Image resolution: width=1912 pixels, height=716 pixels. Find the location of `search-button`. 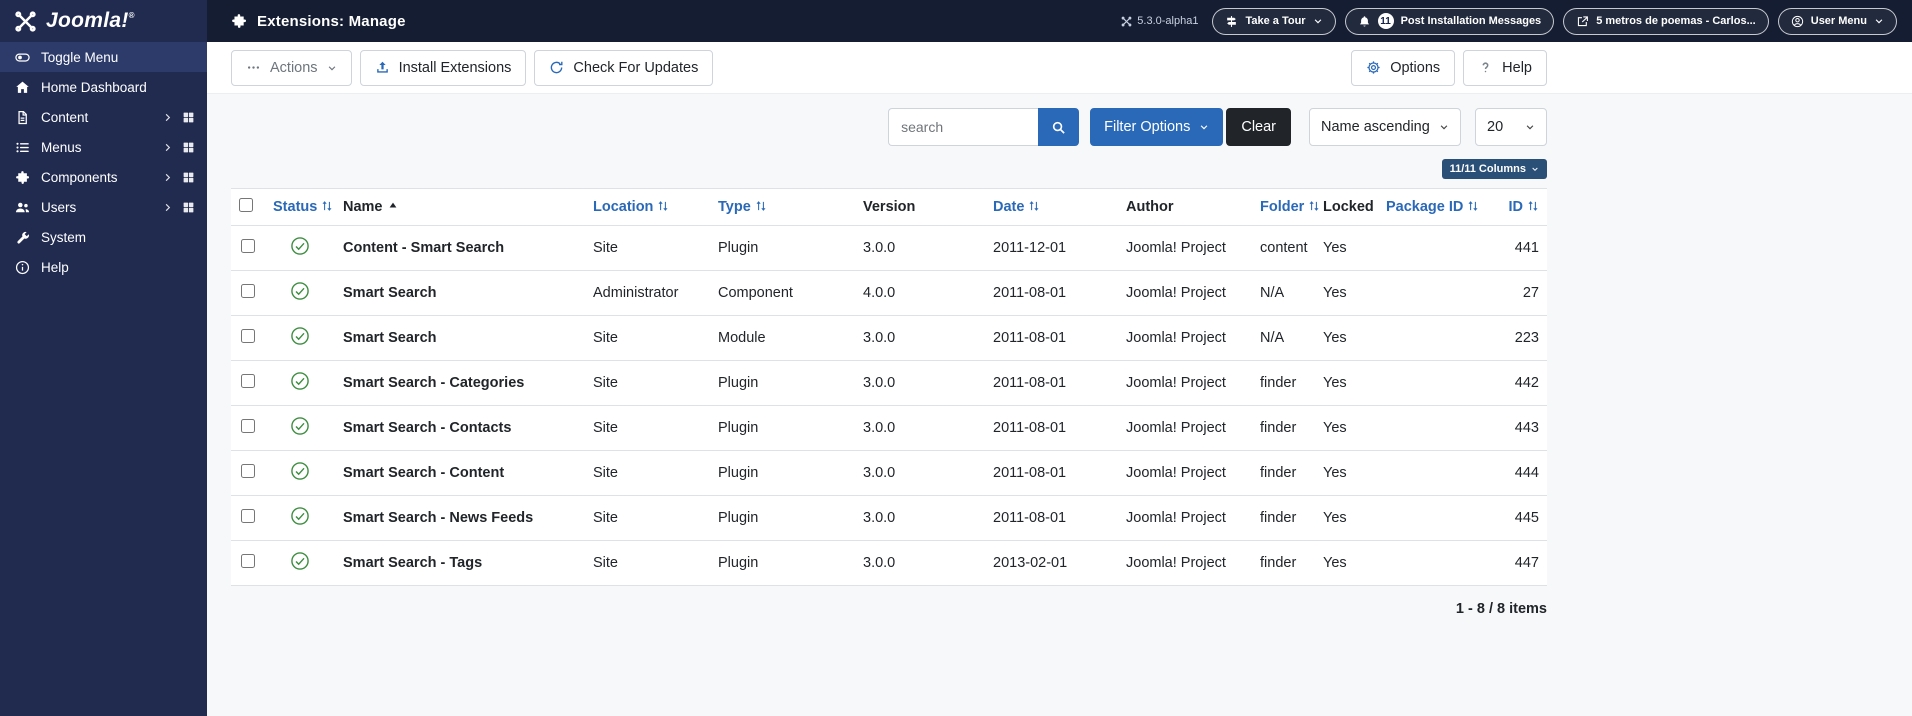

search-button is located at coordinates (1059, 127).